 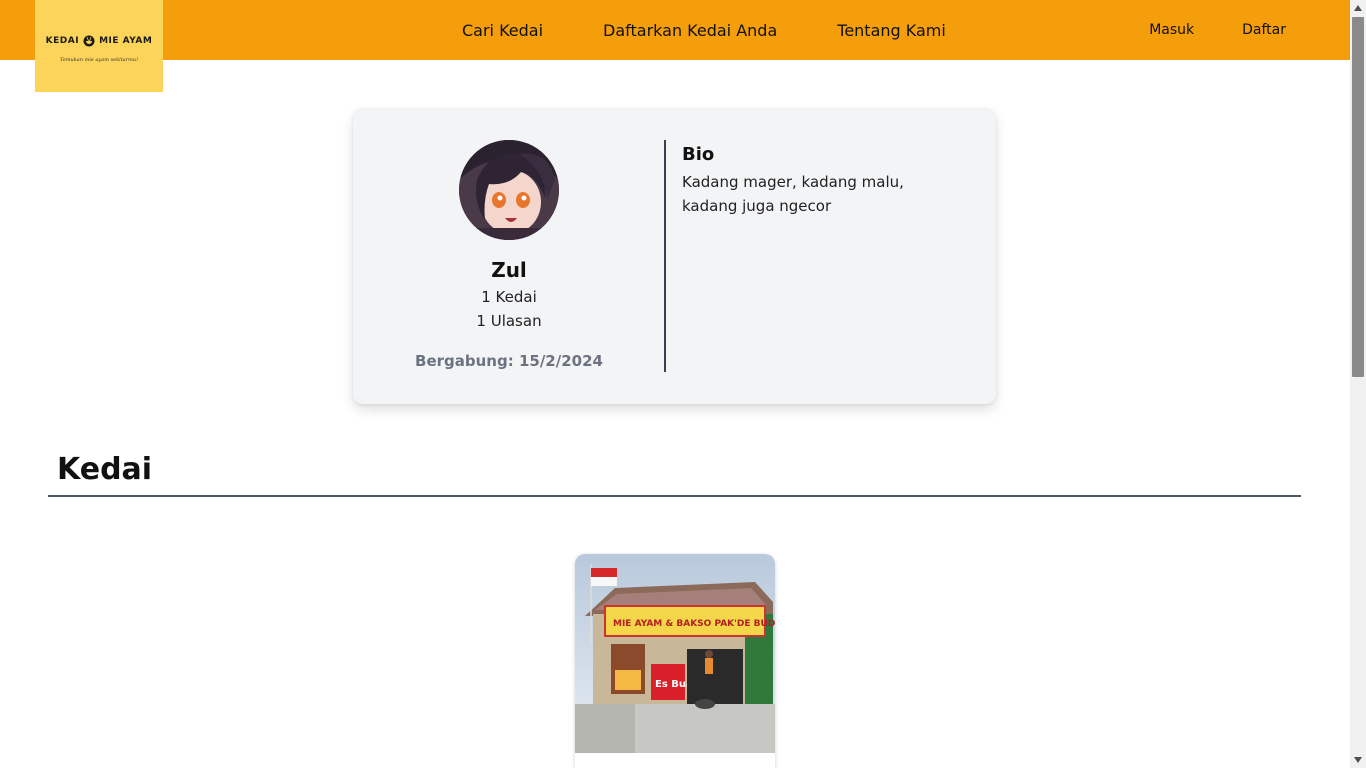 I want to click on nav-daftarkan-kedai: Daftarkan Kedai Anda, so click(x=690, y=30).